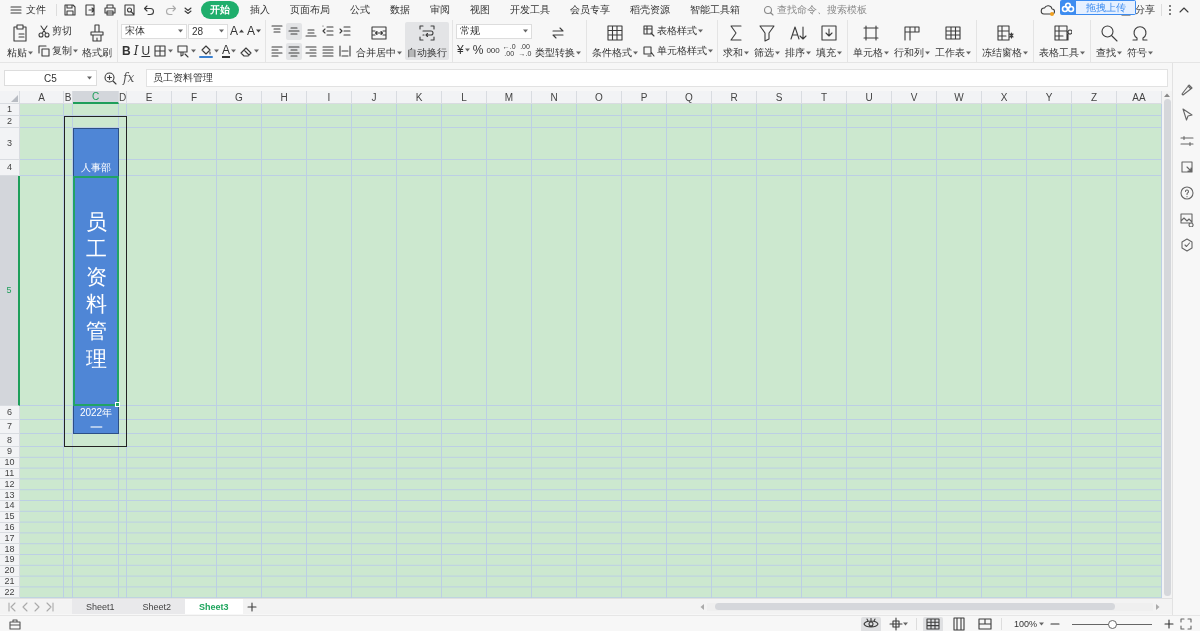  What do you see at coordinates (50, 78) in the screenshot?
I see `name-box: C5` at bounding box center [50, 78].